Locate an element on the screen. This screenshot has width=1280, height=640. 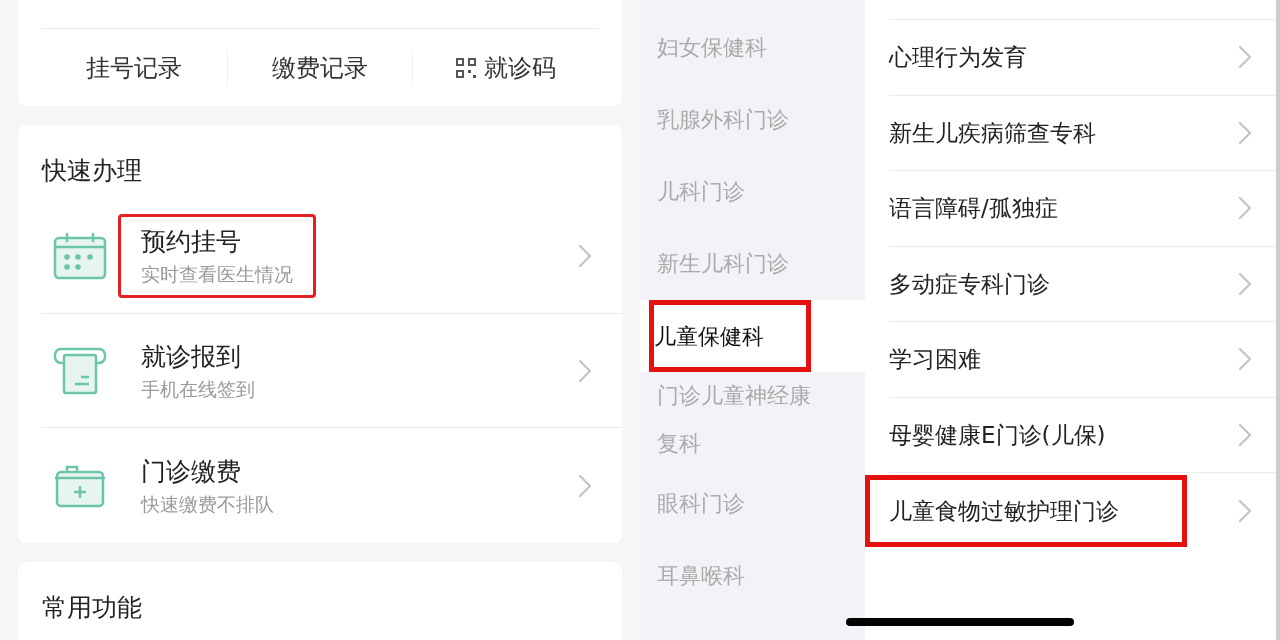
record-link: 挂号记录 is located at coordinates (134, 67).